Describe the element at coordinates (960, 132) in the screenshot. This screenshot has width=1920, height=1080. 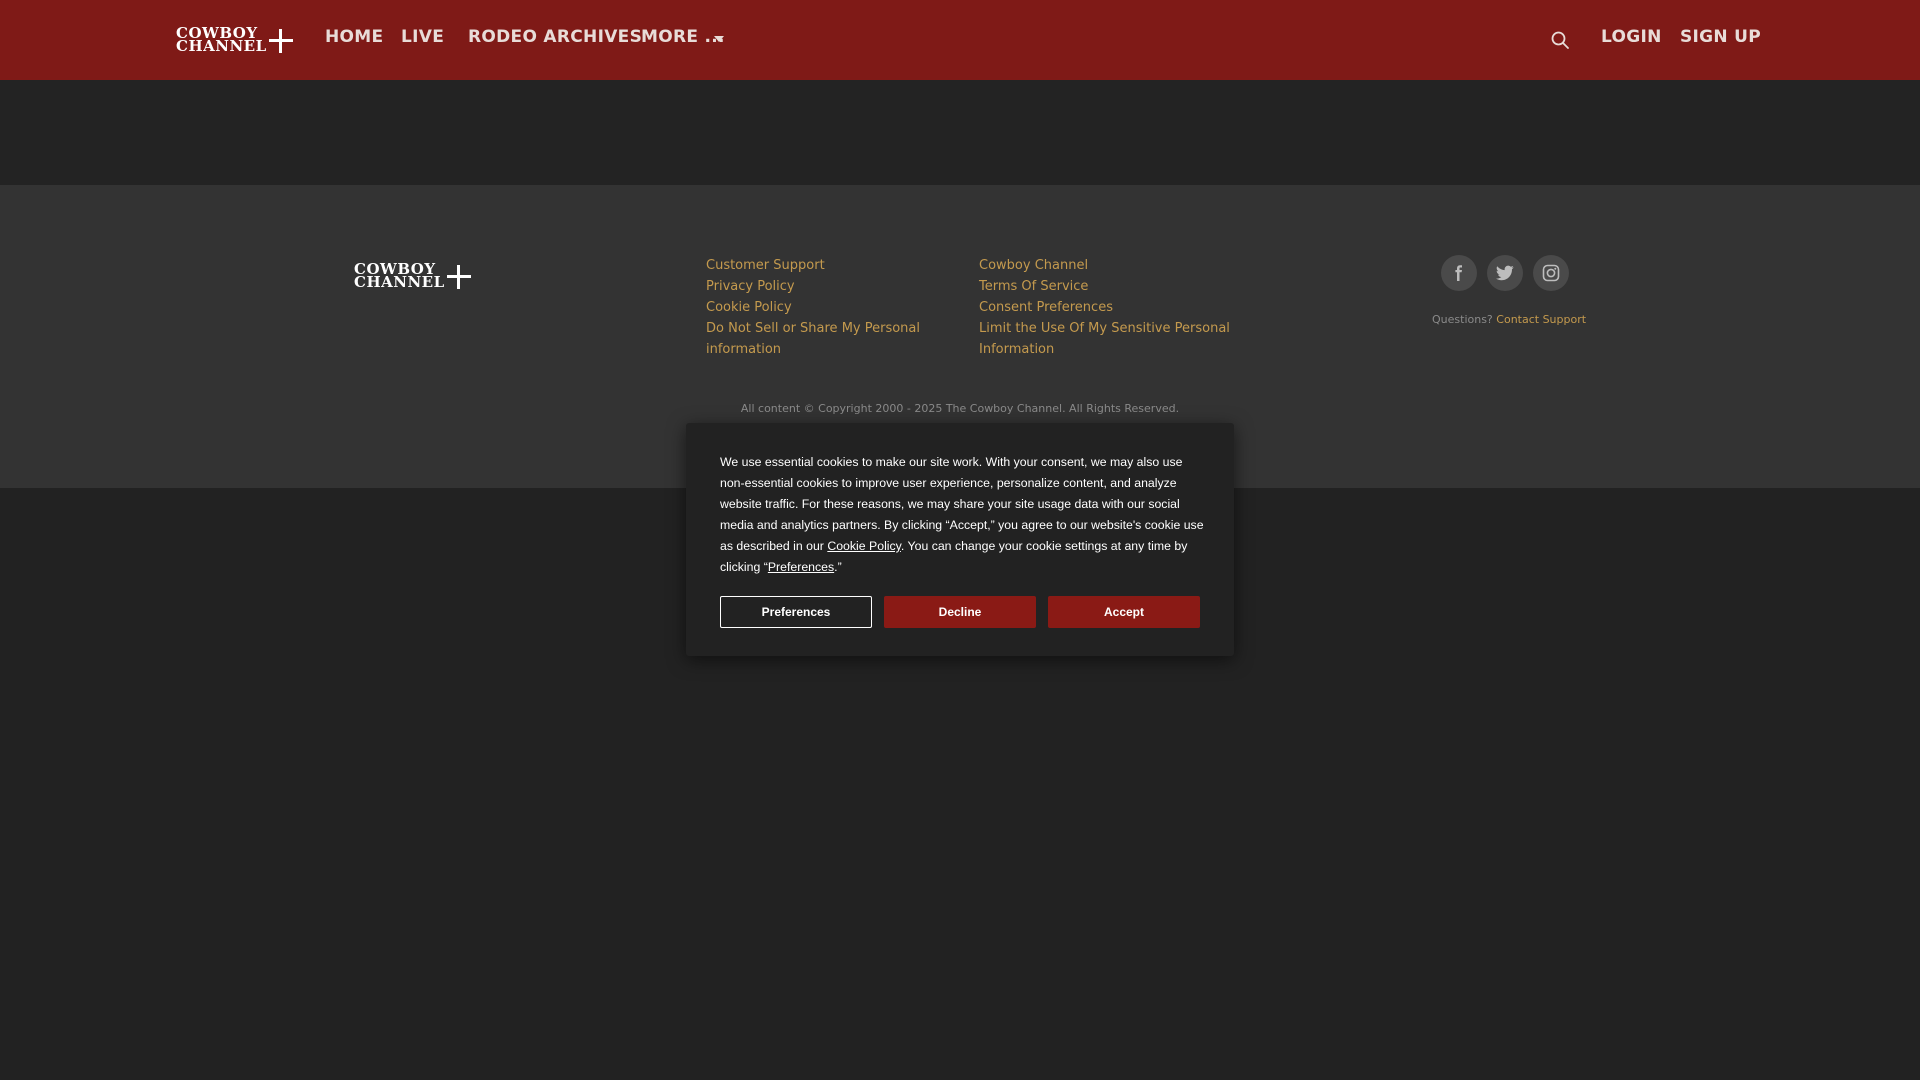
I see `content-strip` at that location.